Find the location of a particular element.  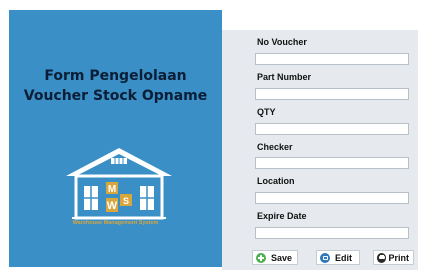

print-button-label: Print is located at coordinates (398, 257).